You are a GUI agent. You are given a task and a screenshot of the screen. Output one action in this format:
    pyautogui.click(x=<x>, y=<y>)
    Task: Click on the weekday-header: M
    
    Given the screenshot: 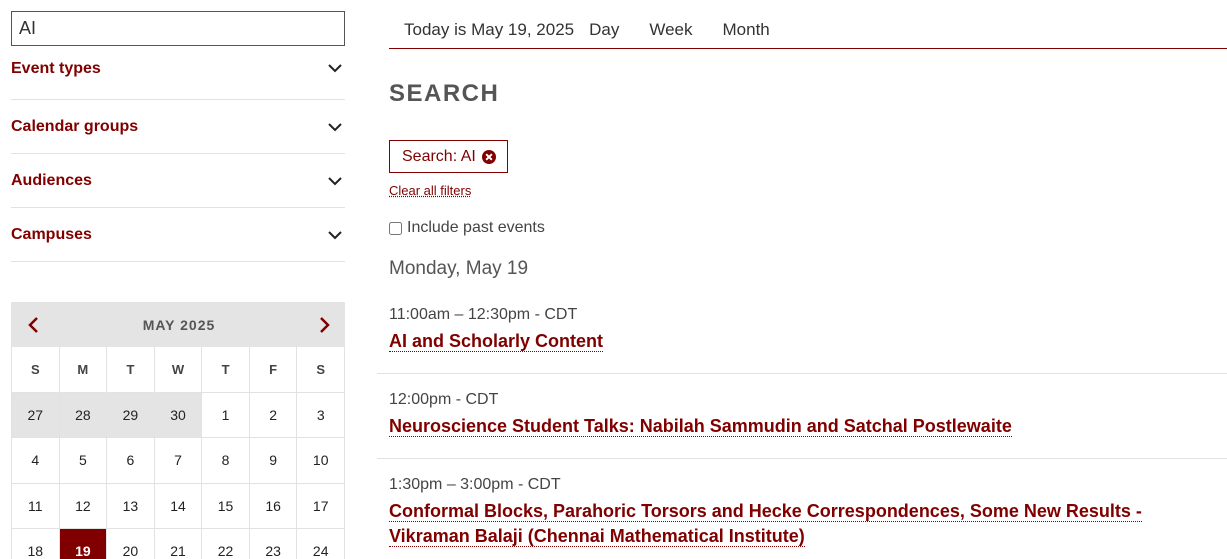 What is the action you would take?
    pyautogui.click(x=83, y=370)
    